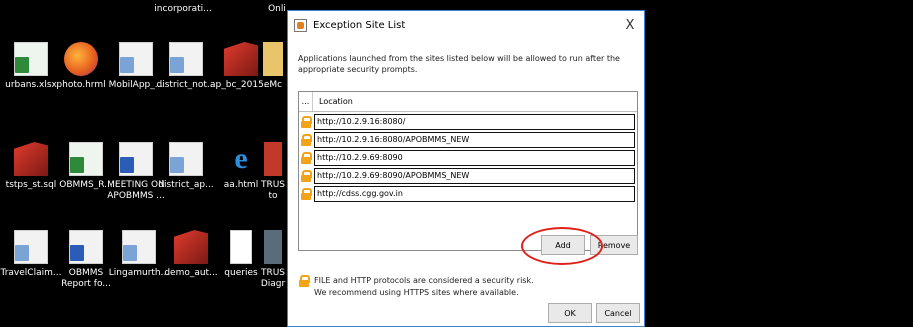 The height and width of the screenshot is (327, 913). I want to click on location-cell: http://10.2.9.16:8080/APOBMMS_NEW, so click(474, 140).